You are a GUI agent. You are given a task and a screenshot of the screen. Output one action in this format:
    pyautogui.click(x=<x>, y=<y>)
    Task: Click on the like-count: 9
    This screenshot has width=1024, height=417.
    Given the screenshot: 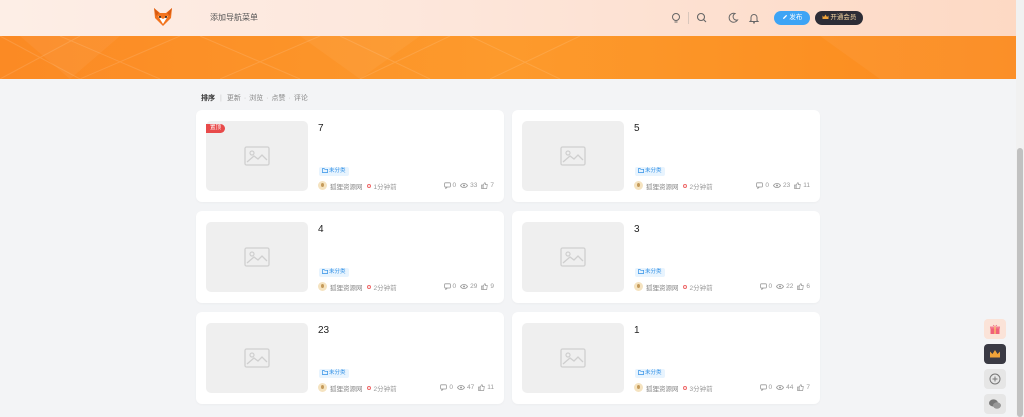 What is the action you would take?
    pyautogui.click(x=487, y=286)
    